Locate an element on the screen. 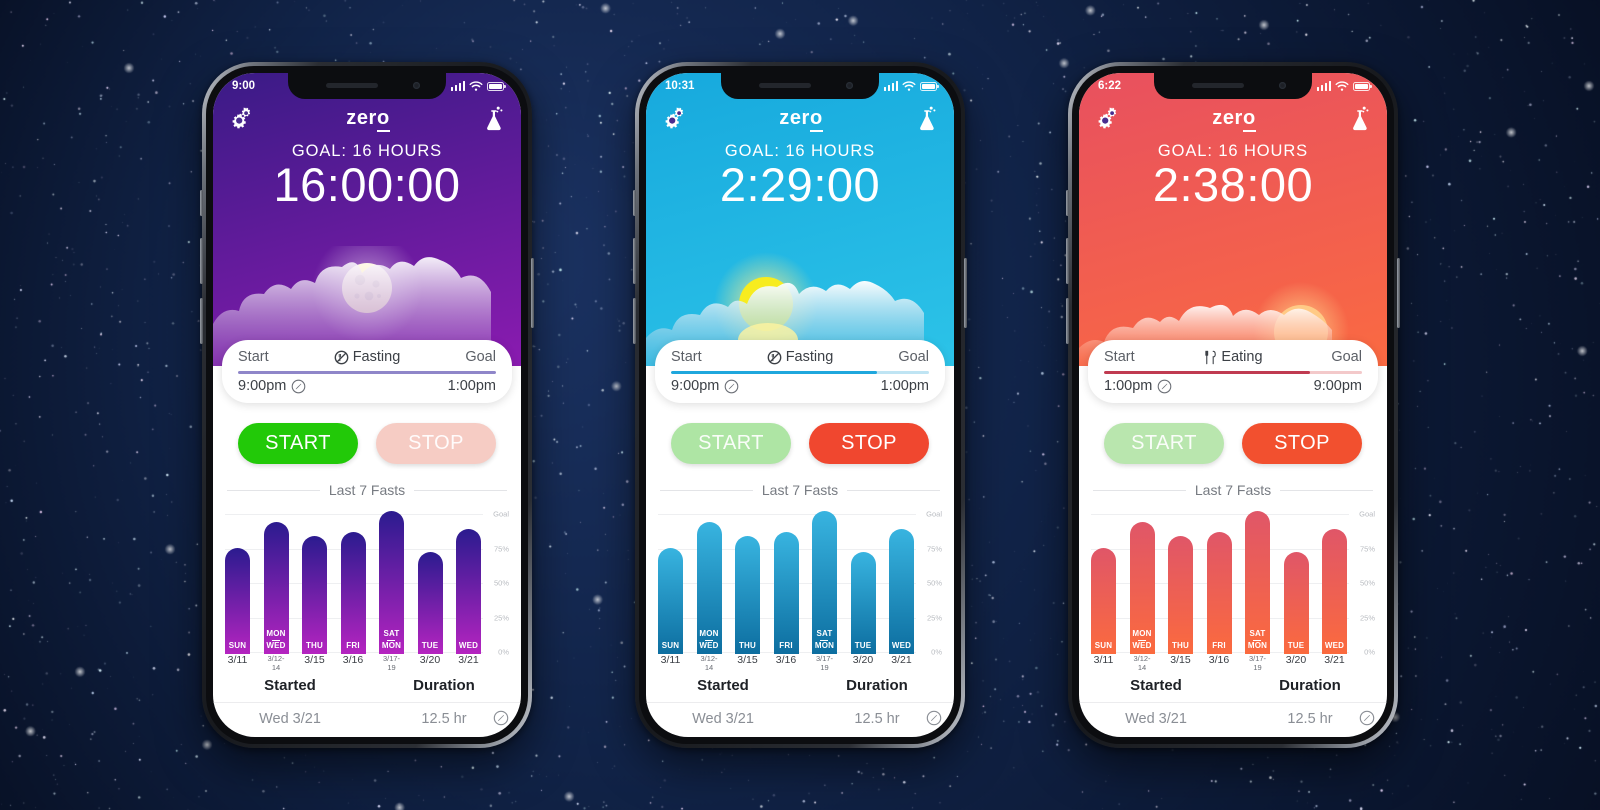  fast-status-card: Start Eating Goal 1:00pm 9:00pm is located at coordinates (1233, 372).